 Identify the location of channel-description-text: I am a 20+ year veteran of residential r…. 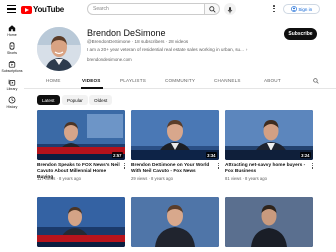
(165, 49).